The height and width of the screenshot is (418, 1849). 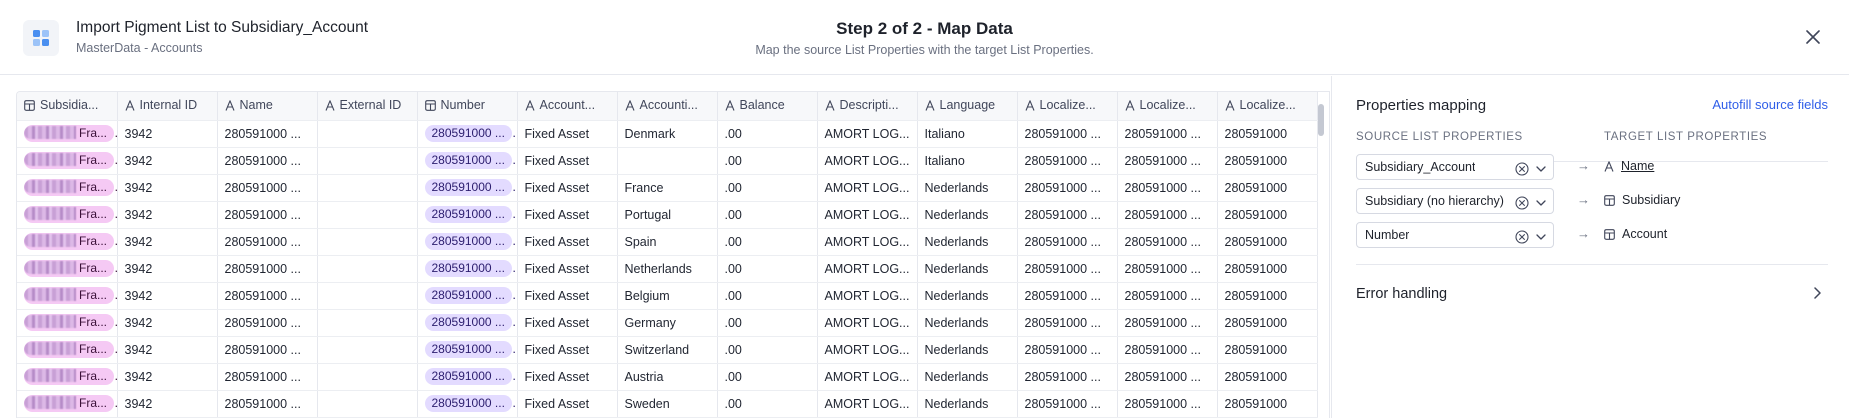 What do you see at coordinates (138, 295) in the screenshot?
I see `cell-text: 3942` at bounding box center [138, 295].